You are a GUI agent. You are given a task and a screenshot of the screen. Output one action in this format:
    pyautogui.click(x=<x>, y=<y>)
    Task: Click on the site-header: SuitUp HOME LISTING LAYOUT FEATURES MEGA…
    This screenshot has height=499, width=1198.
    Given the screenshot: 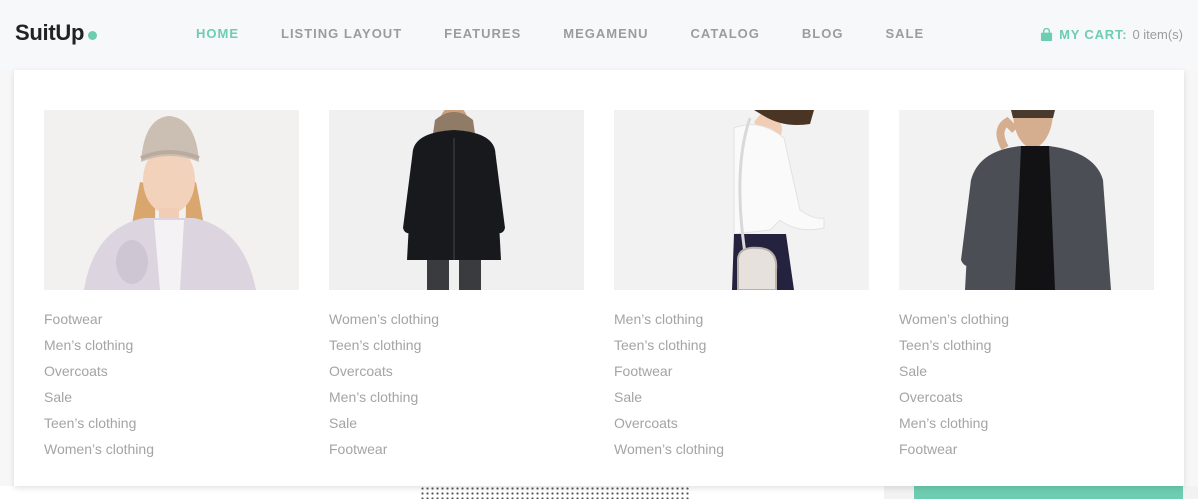 What is the action you would take?
    pyautogui.click(x=599, y=35)
    